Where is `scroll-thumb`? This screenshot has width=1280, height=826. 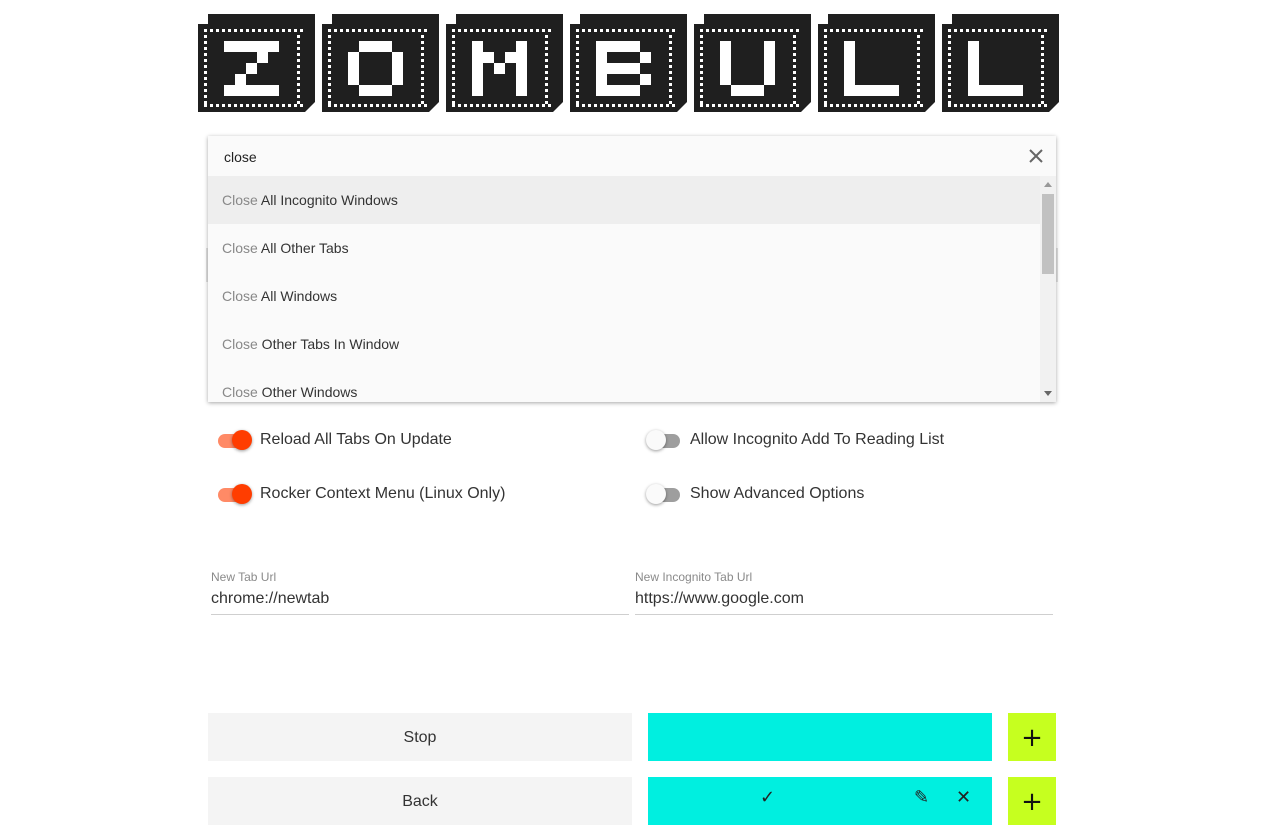
scroll-thumb is located at coordinates (1048, 234).